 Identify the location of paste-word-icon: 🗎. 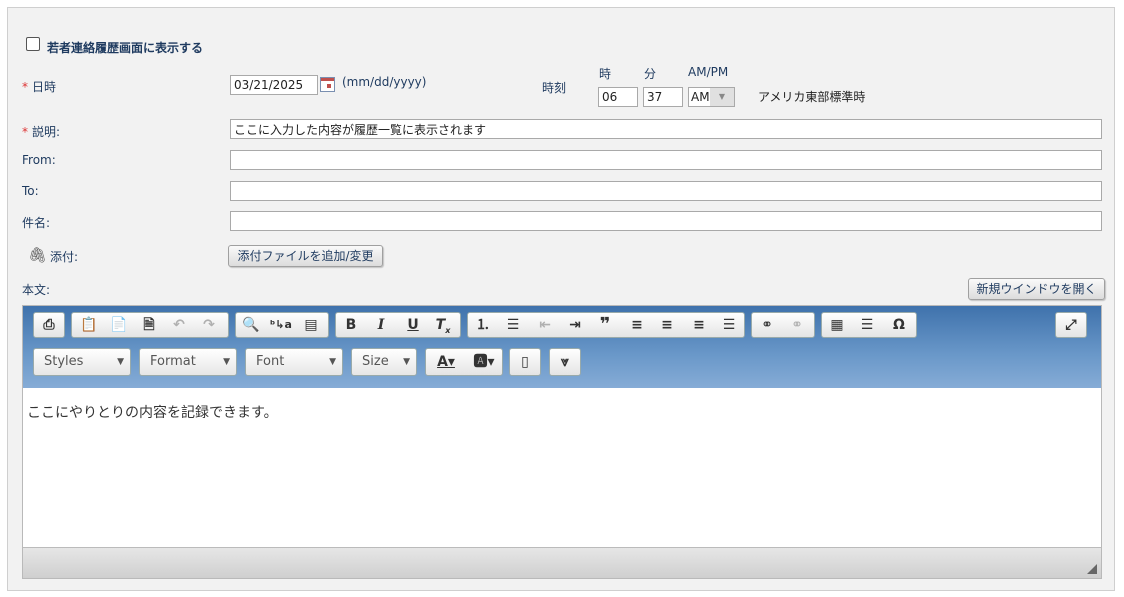
(149, 325).